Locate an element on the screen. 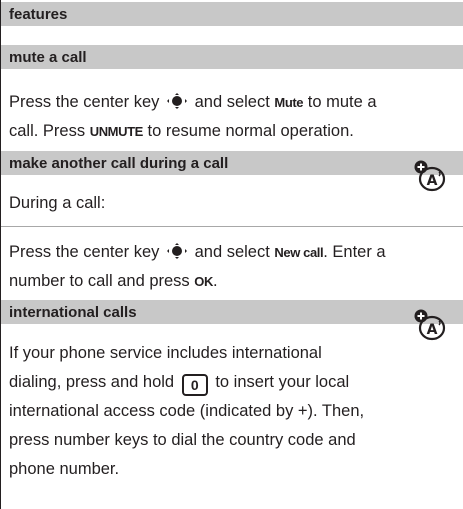  section-header-international: international calls is located at coordinates (232, 311).